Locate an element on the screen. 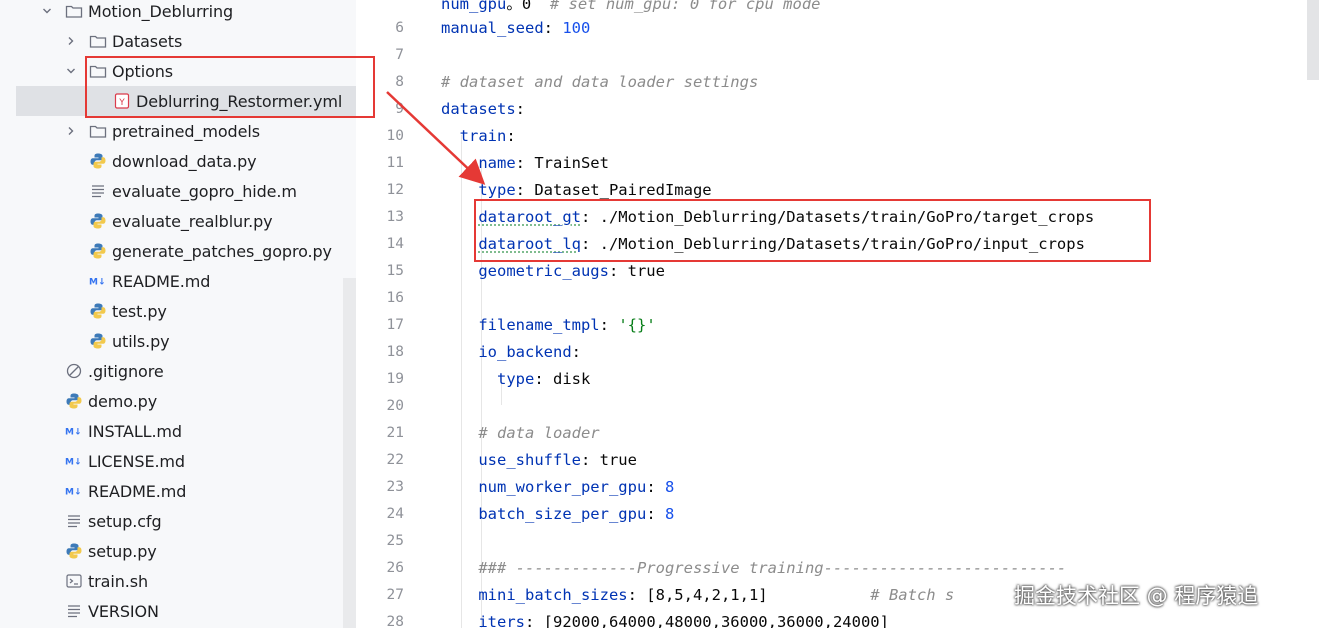 The width and height of the screenshot is (1319, 628). tree-item: Motion_Deblurring is located at coordinates (178, 13).